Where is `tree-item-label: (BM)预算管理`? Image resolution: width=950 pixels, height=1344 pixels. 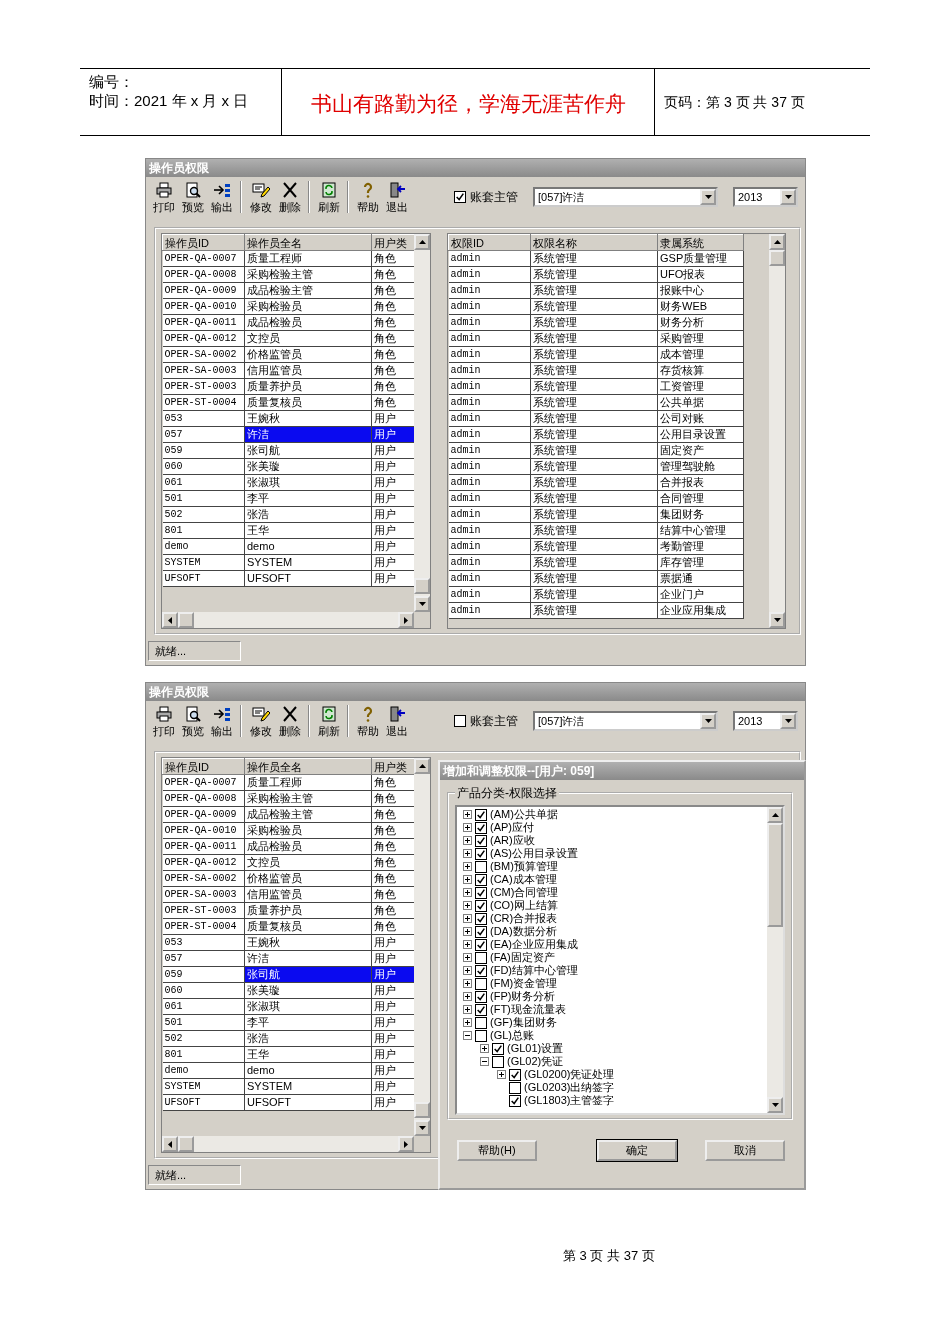
tree-item-label: (BM)预算管理 is located at coordinates (524, 866).